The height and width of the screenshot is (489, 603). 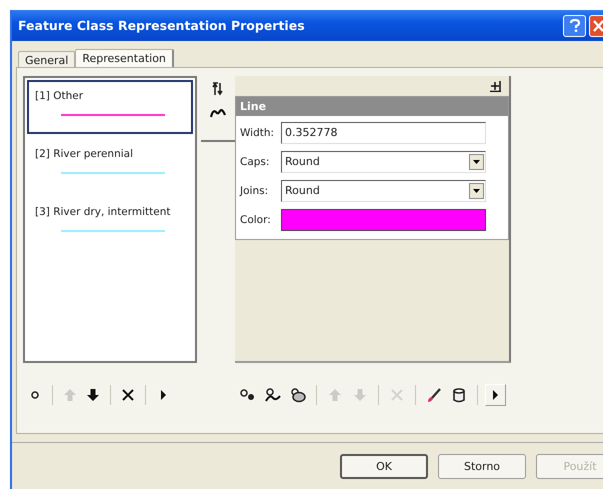 What do you see at coordinates (383, 133) in the screenshot?
I see `width-field: 0.352778` at bounding box center [383, 133].